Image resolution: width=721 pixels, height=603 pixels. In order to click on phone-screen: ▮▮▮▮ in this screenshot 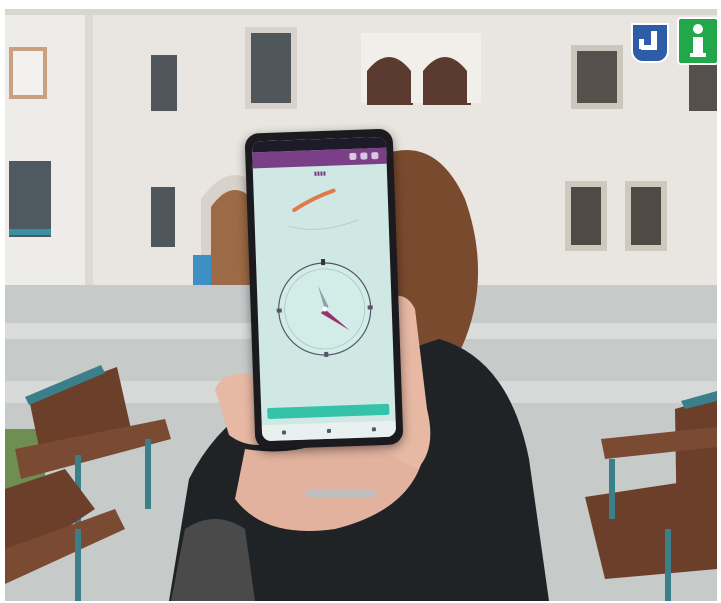, I will do `click(324, 289)`.